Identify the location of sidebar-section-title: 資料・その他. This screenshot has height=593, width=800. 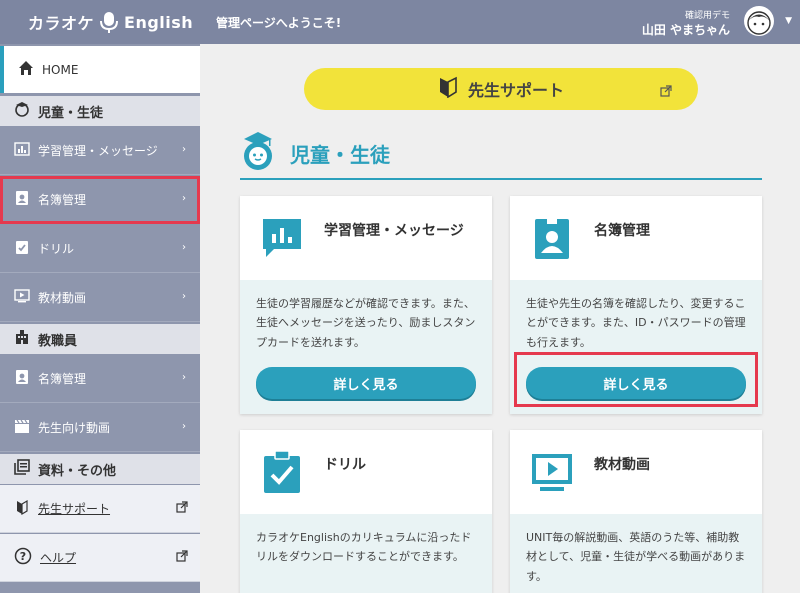
(77, 471).